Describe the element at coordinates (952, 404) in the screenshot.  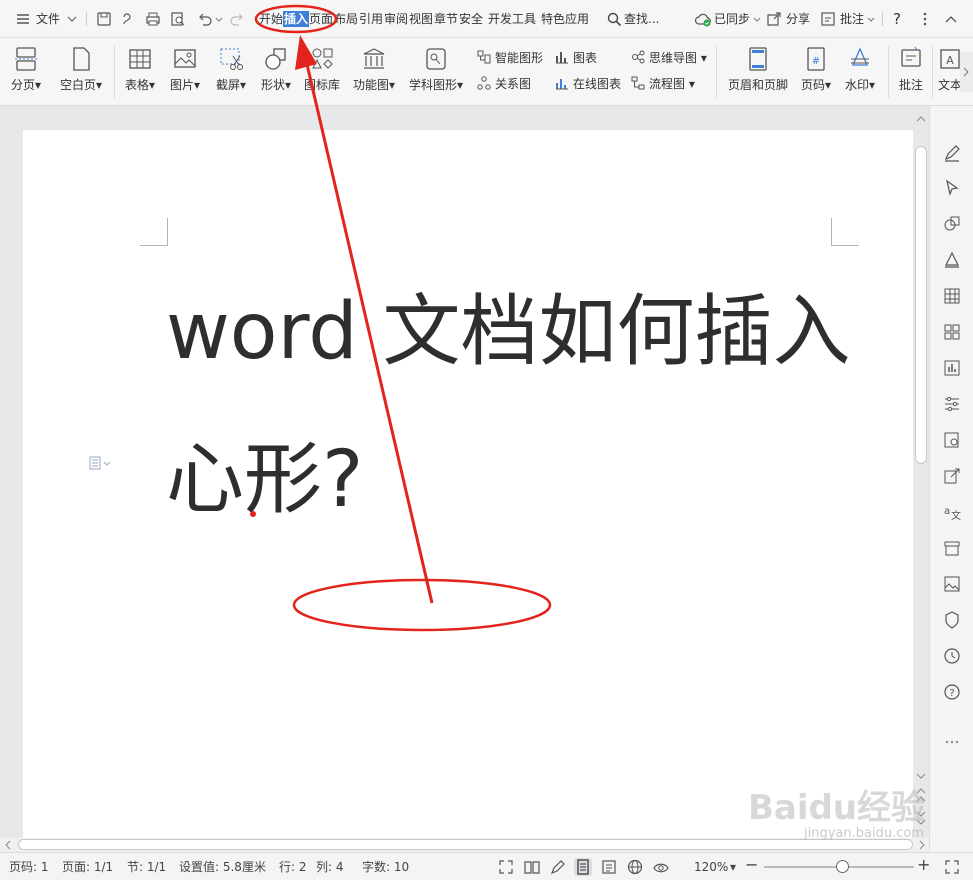
I see `settings-sliders-icon` at that location.